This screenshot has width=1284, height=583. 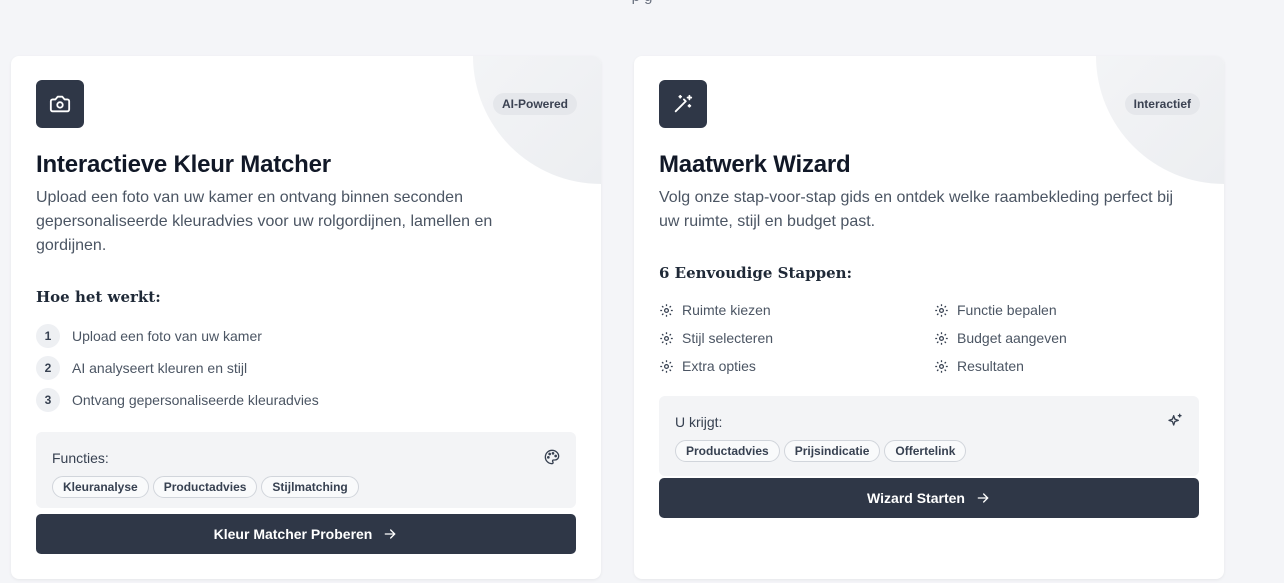 What do you see at coordinates (160, 368) in the screenshot?
I see `step-text: AI analyseert kleuren en stijl` at bounding box center [160, 368].